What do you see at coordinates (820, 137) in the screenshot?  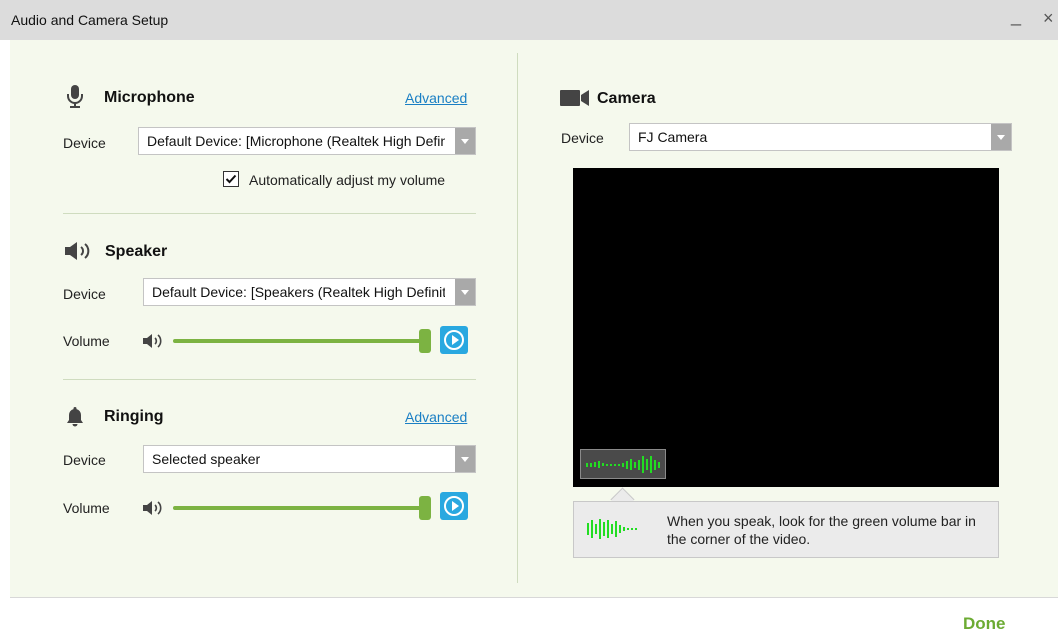 I see `camera-device-select: FJ Camera` at bounding box center [820, 137].